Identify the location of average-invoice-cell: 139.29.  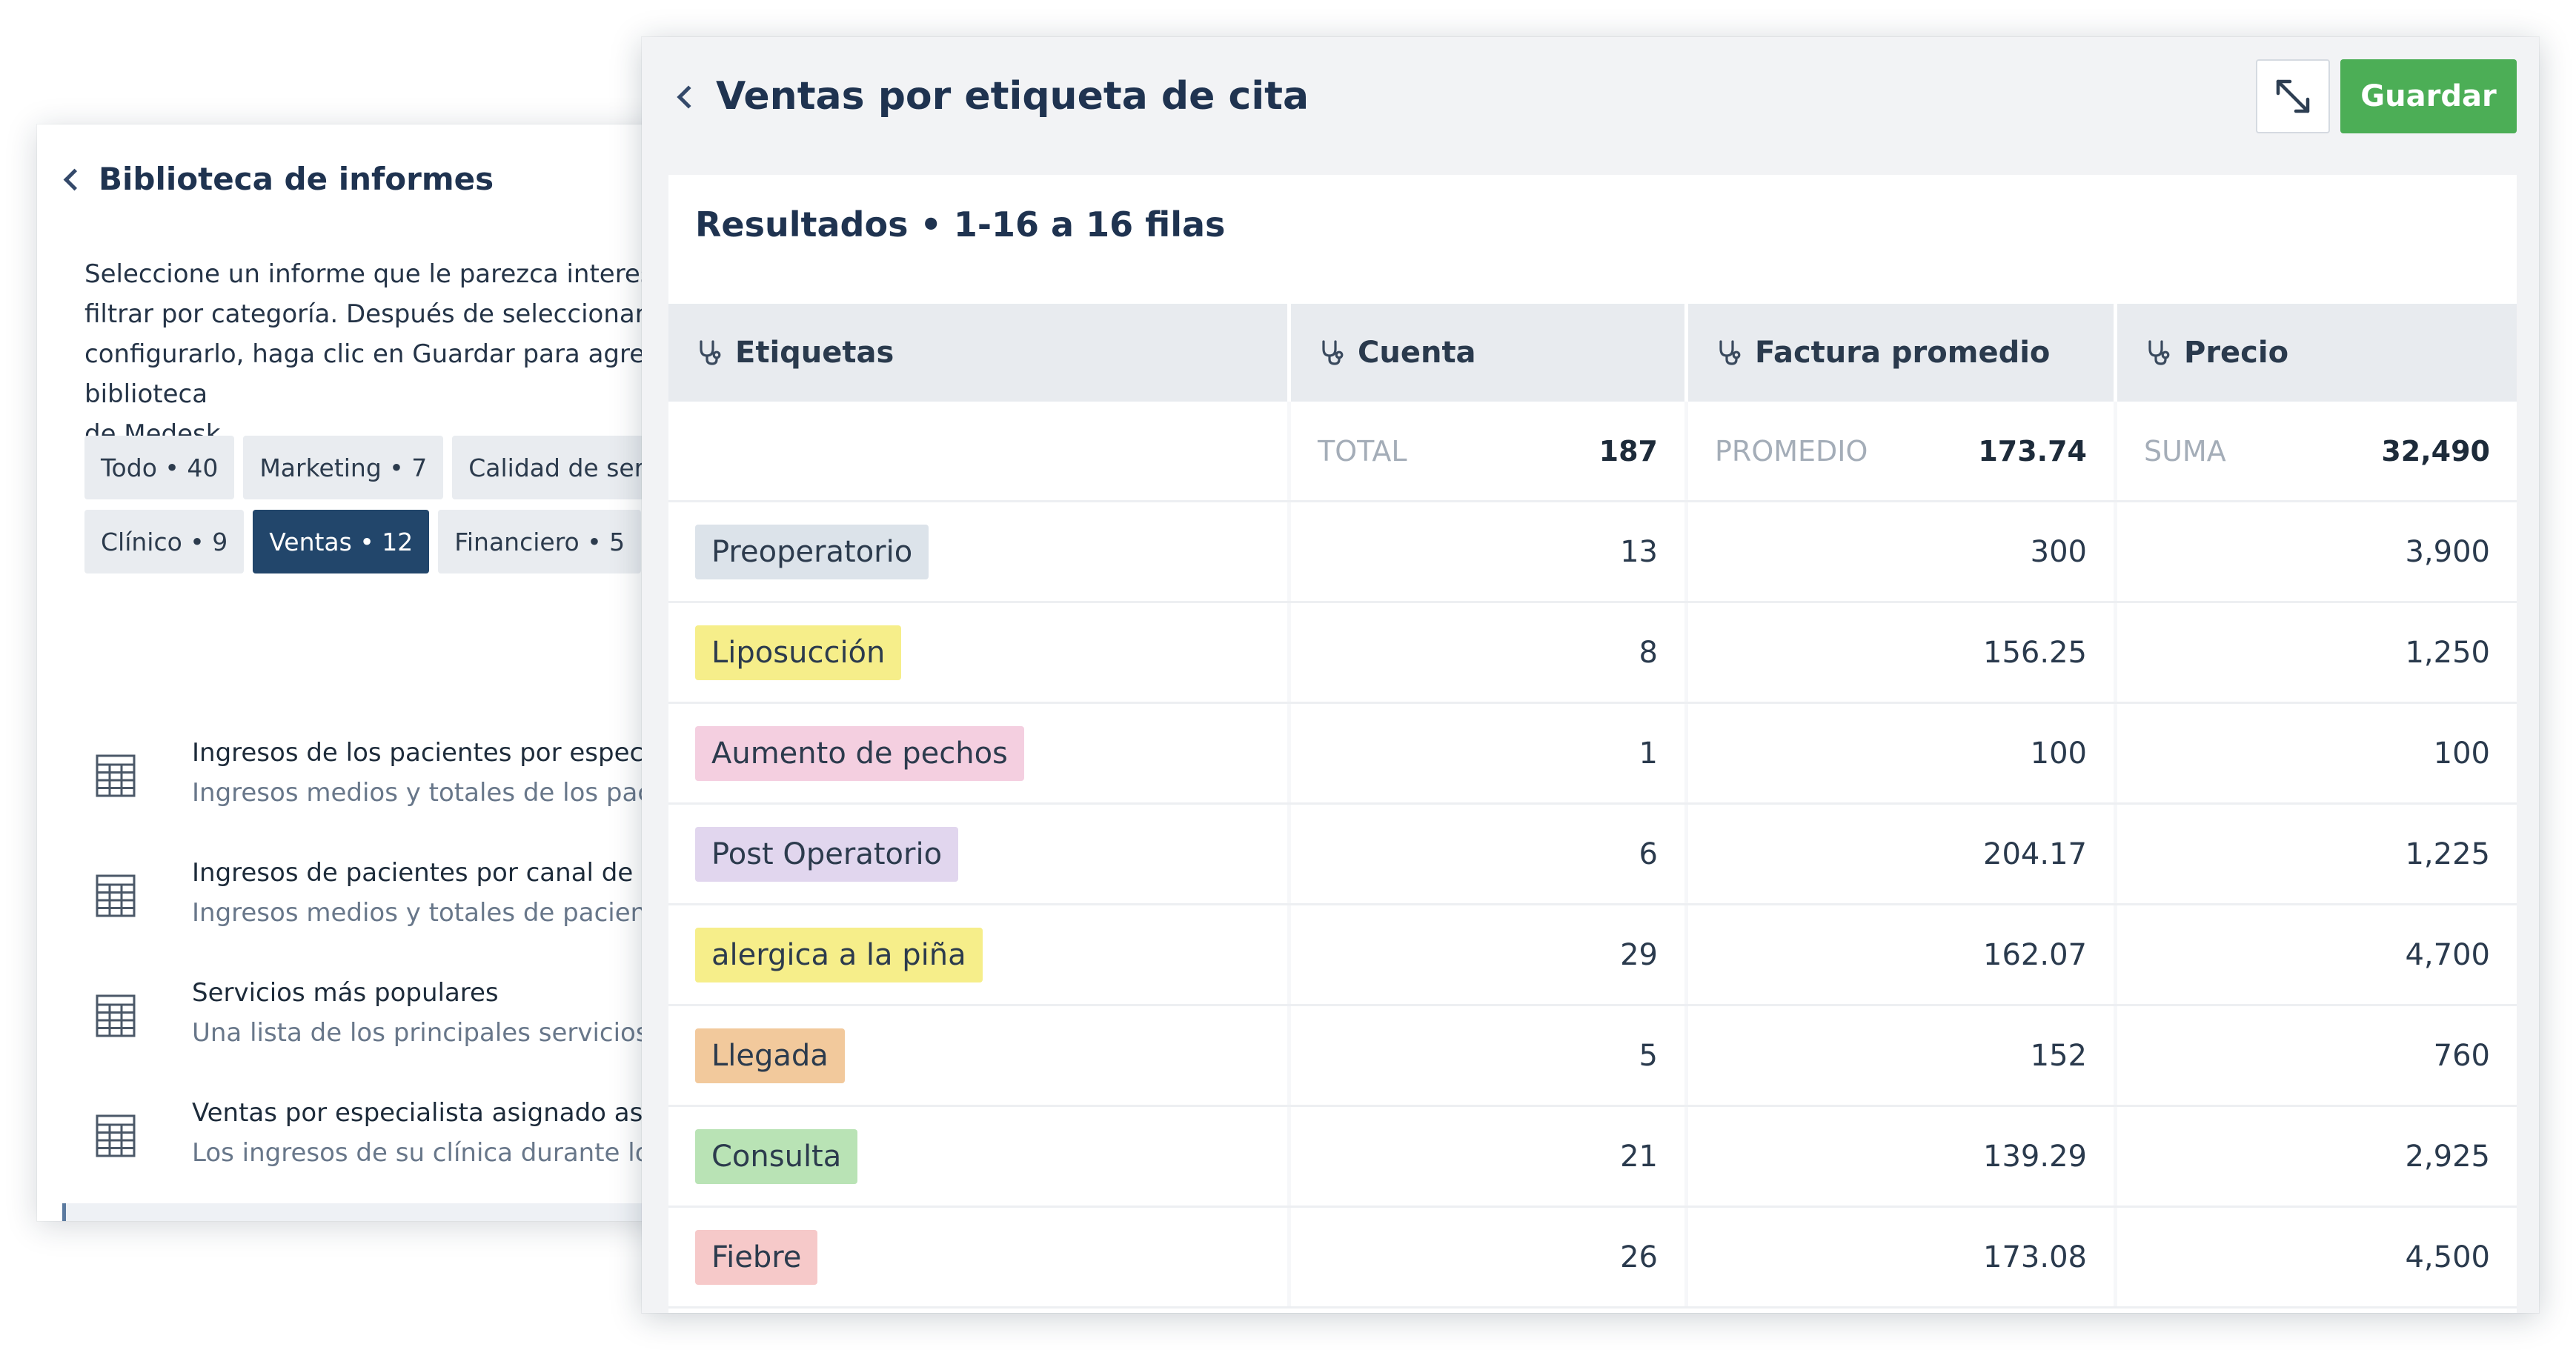
(1902, 1156).